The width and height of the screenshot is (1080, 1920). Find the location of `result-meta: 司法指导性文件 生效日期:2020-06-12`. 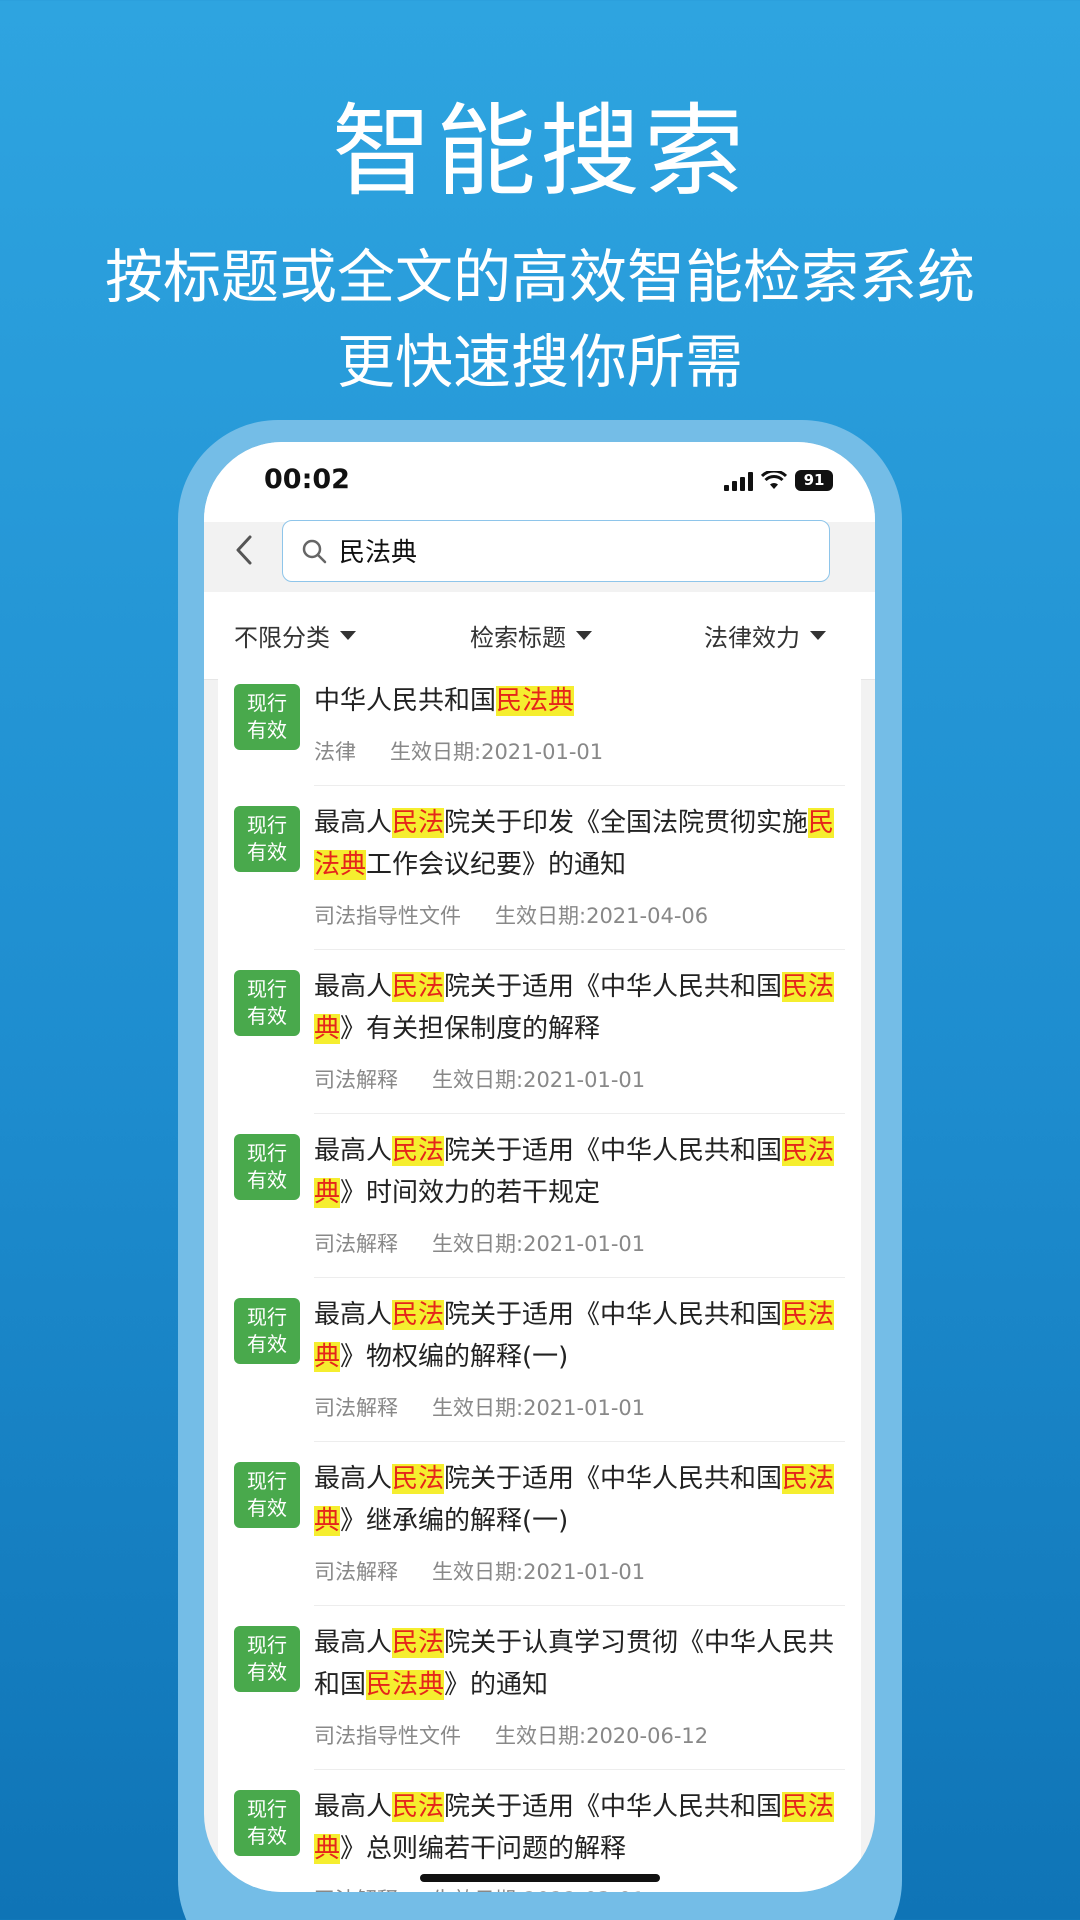

result-meta: 司法指导性文件 生效日期:2020-06-12 is located at coordinates (511, 1735).